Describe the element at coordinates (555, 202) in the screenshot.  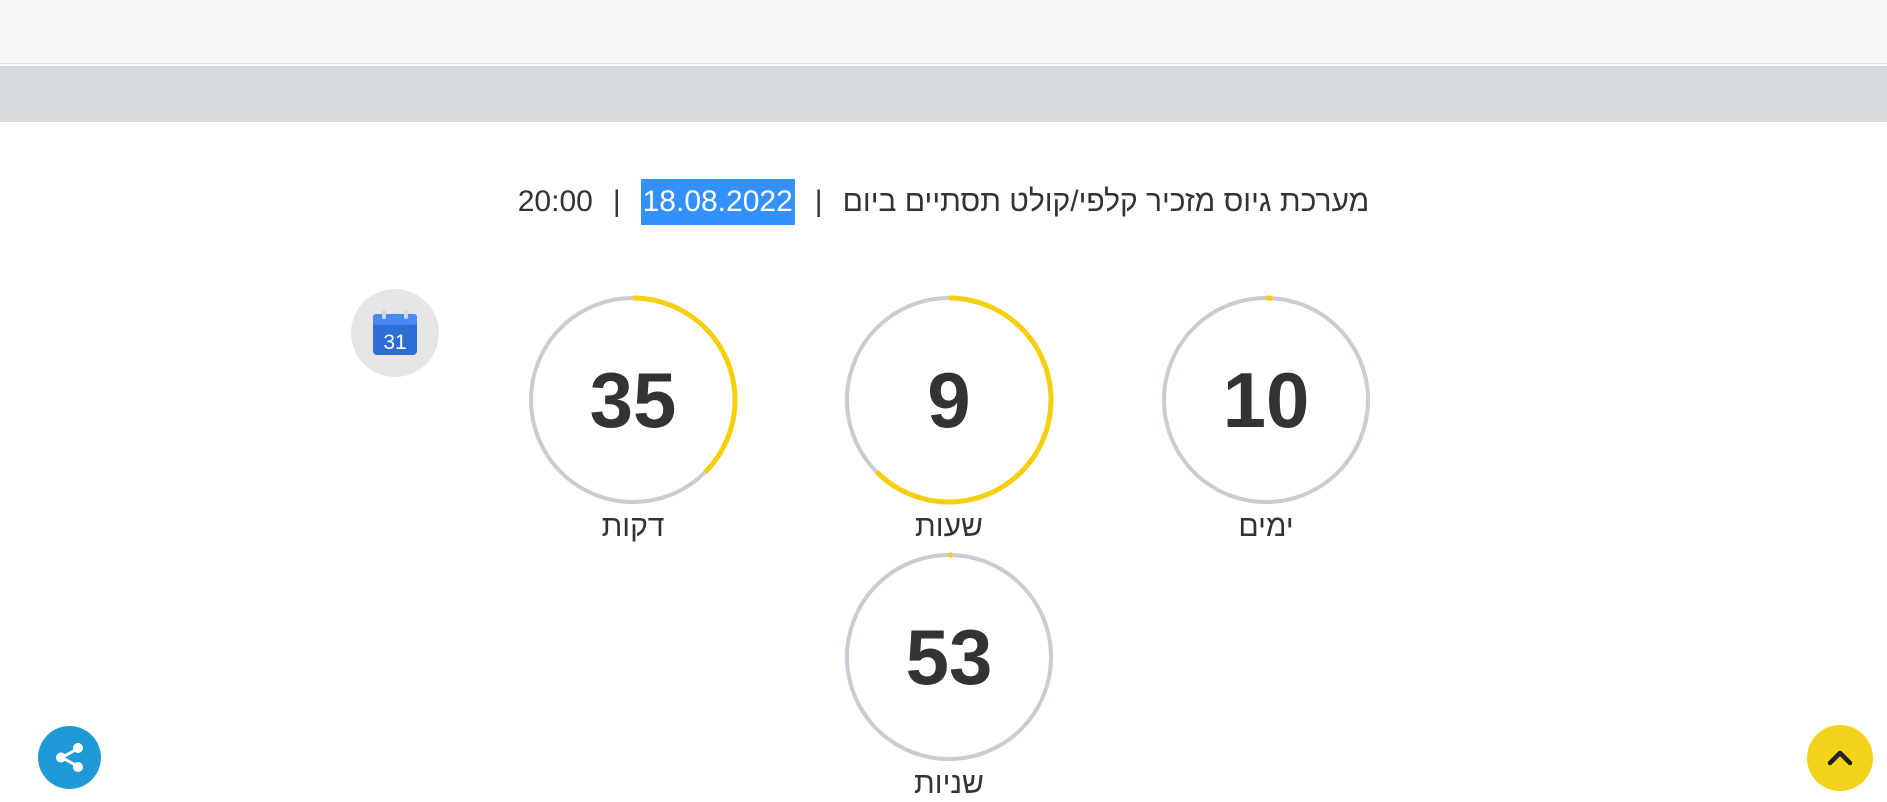
I see `event-time: 20:00` at that location.